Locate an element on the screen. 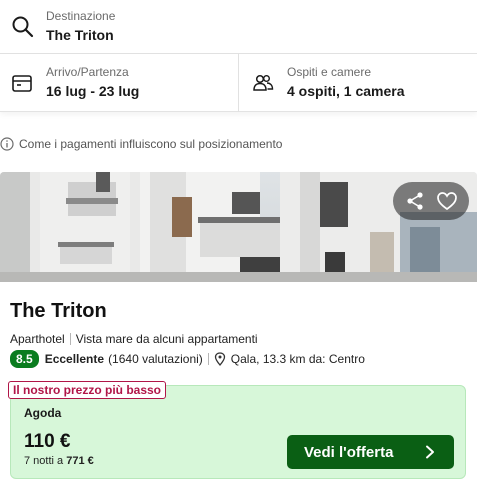 The image size is (477, 488). info-icon is located at coordinates (7, 144).